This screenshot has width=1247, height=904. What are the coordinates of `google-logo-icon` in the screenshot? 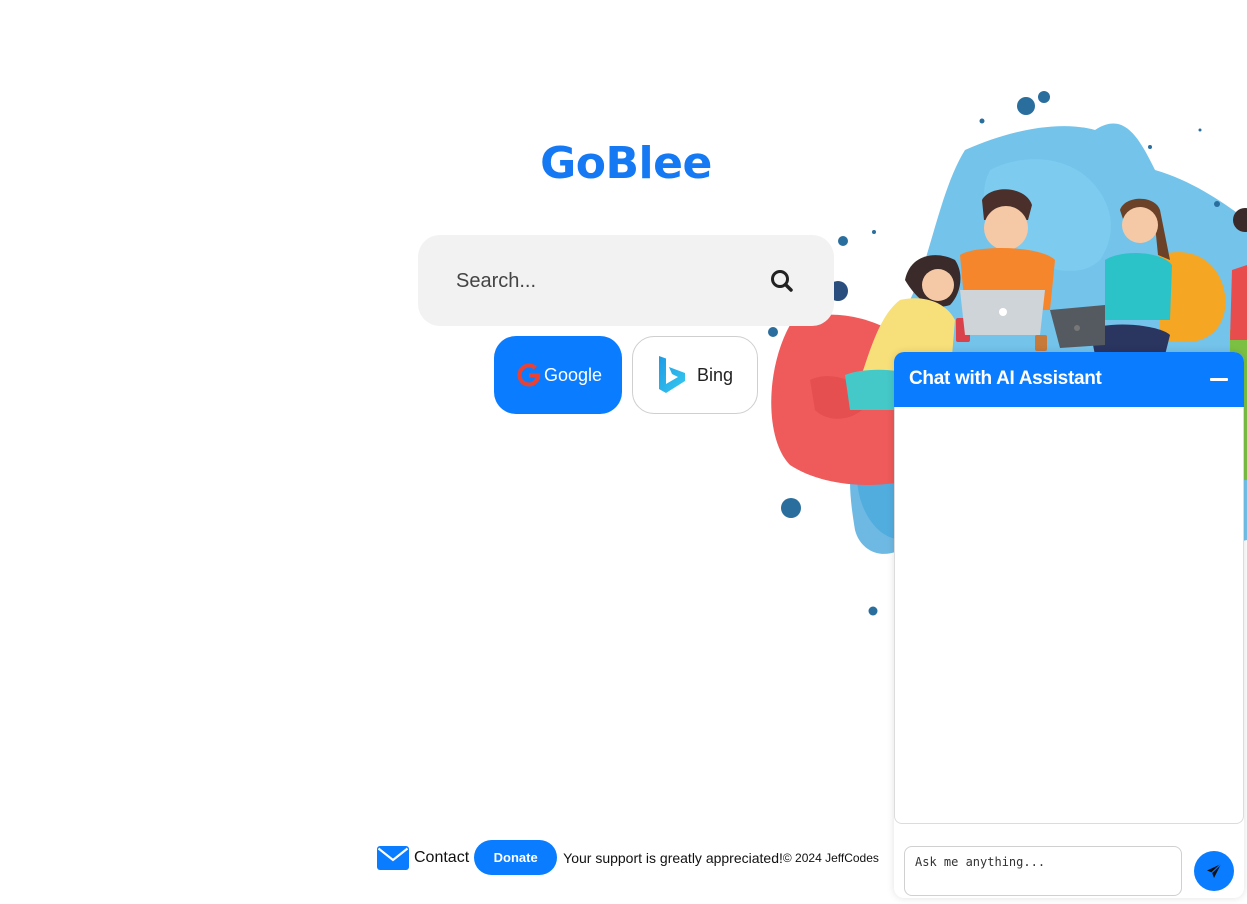 It's located at (529, 375).